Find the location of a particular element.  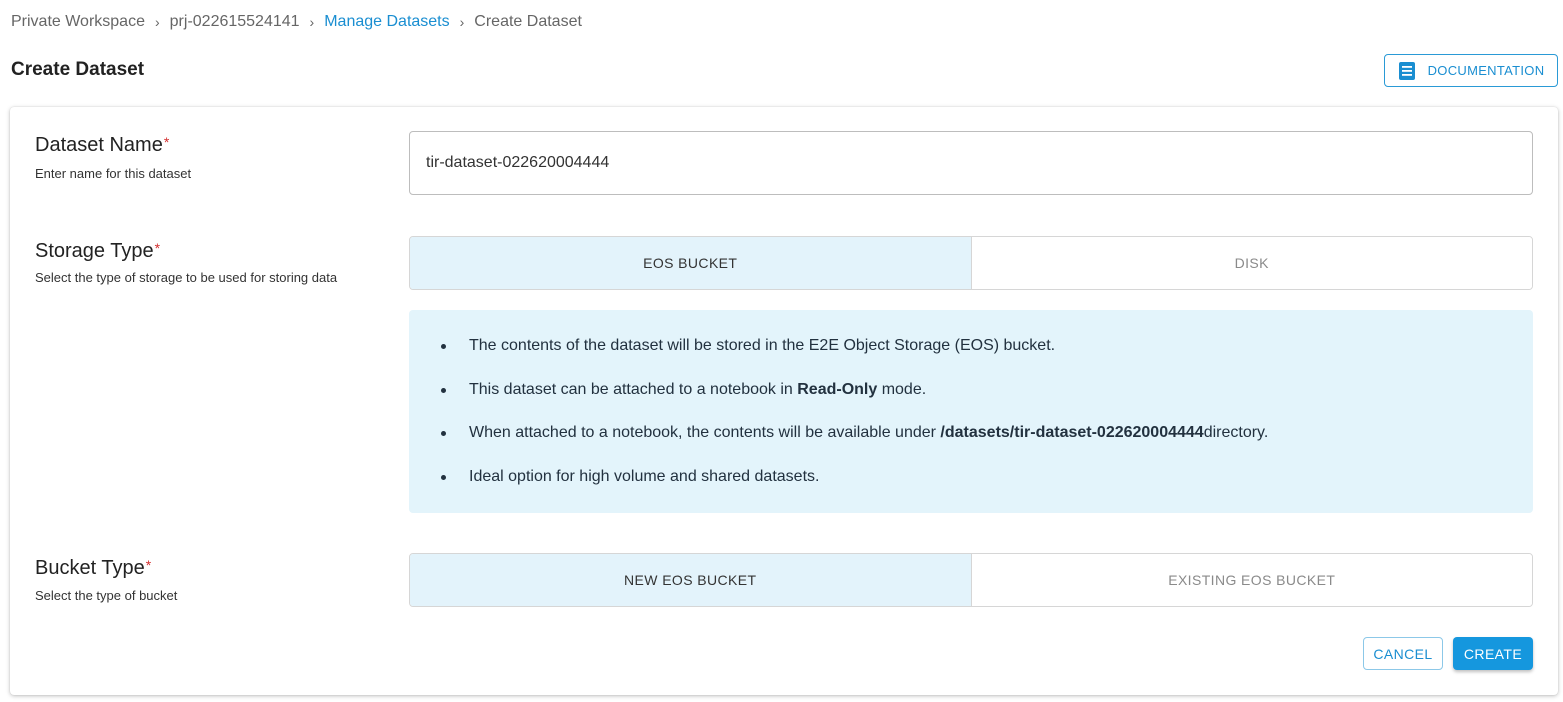

create-button: CREATE is located at coordinates (1493, 653).